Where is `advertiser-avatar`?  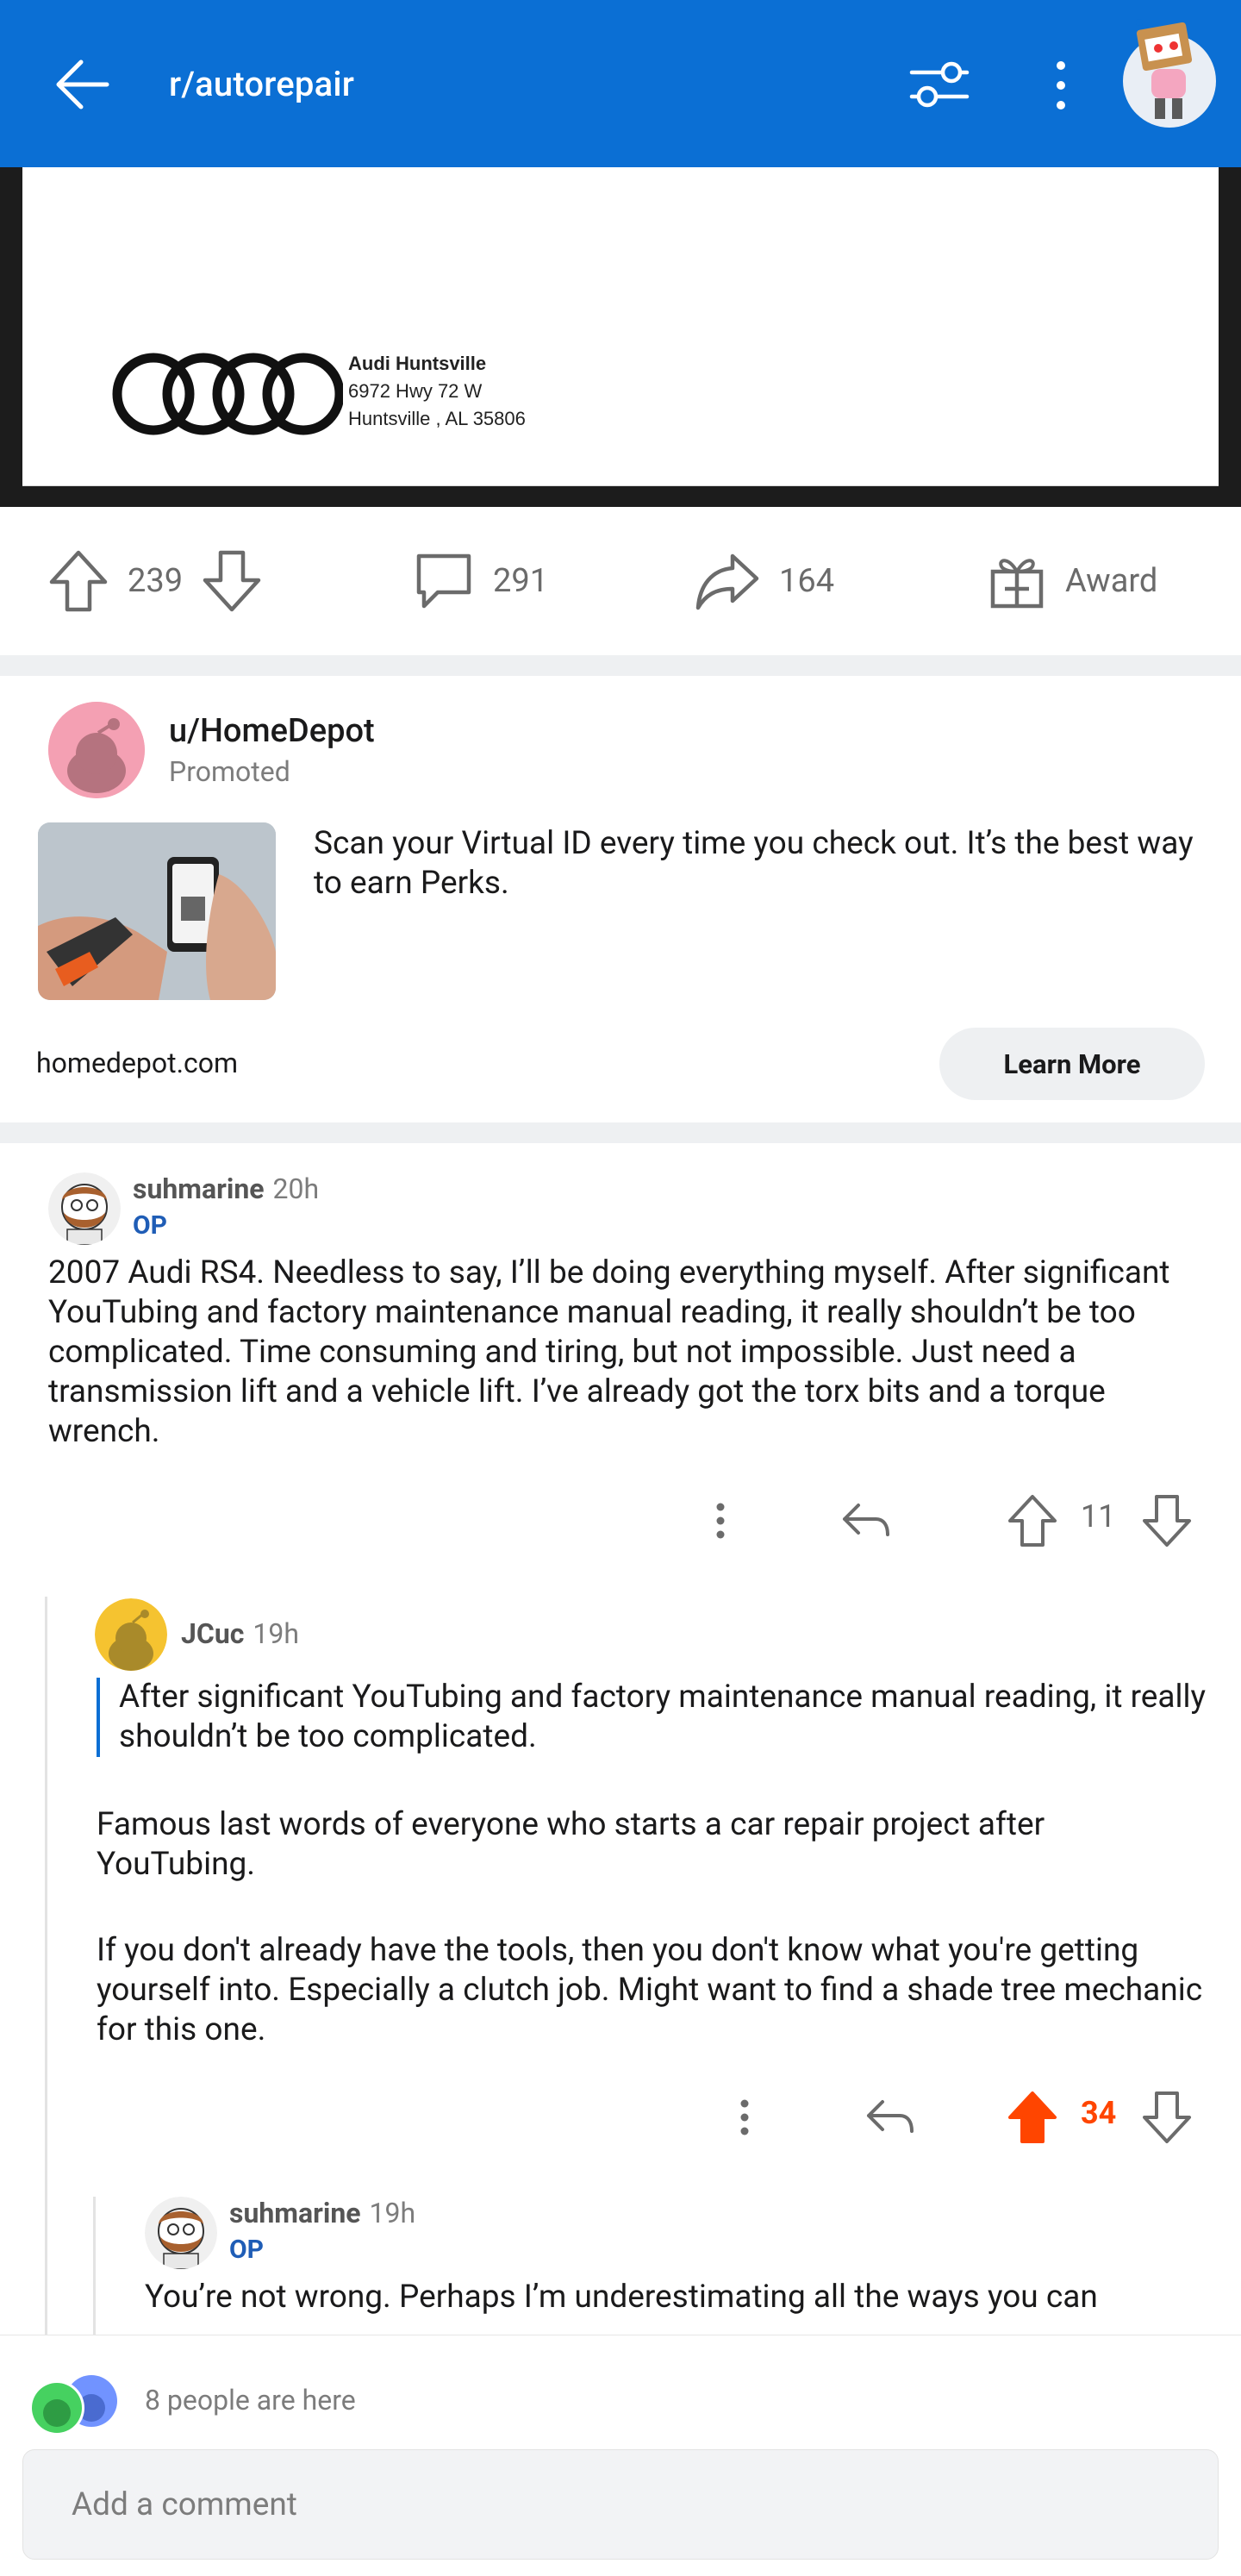
advertiser-avatar is located at coordinates (96, 750).